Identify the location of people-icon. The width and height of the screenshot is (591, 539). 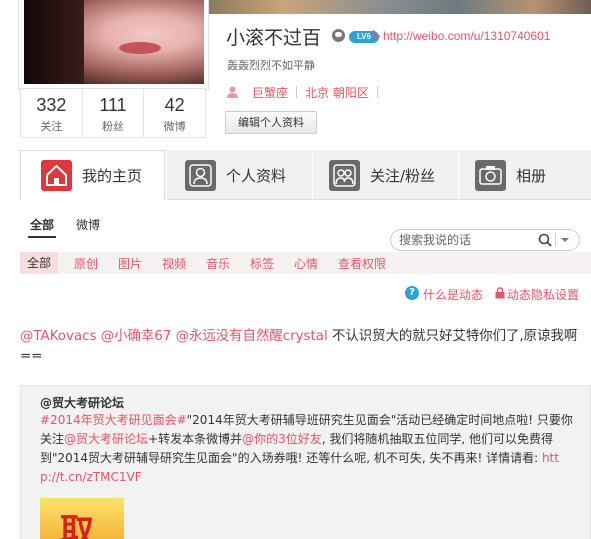
(344, 175).